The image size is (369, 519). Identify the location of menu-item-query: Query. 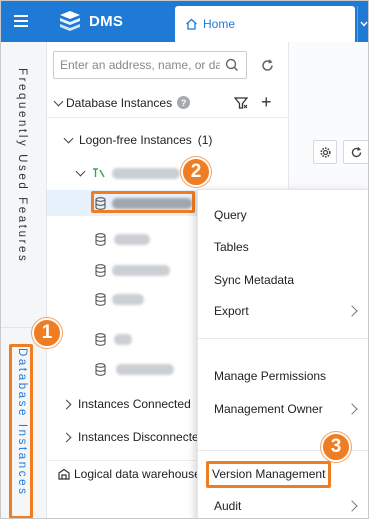
(283, 215).